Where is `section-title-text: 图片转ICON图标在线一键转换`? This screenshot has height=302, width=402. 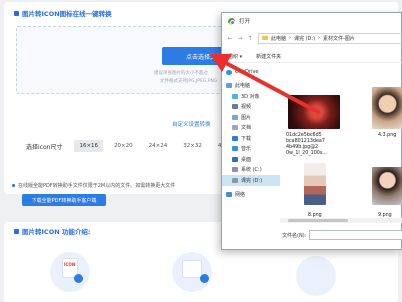
section-title-text: 图片转ICON图标在线一键转换 is located at coordinates (67, 14).